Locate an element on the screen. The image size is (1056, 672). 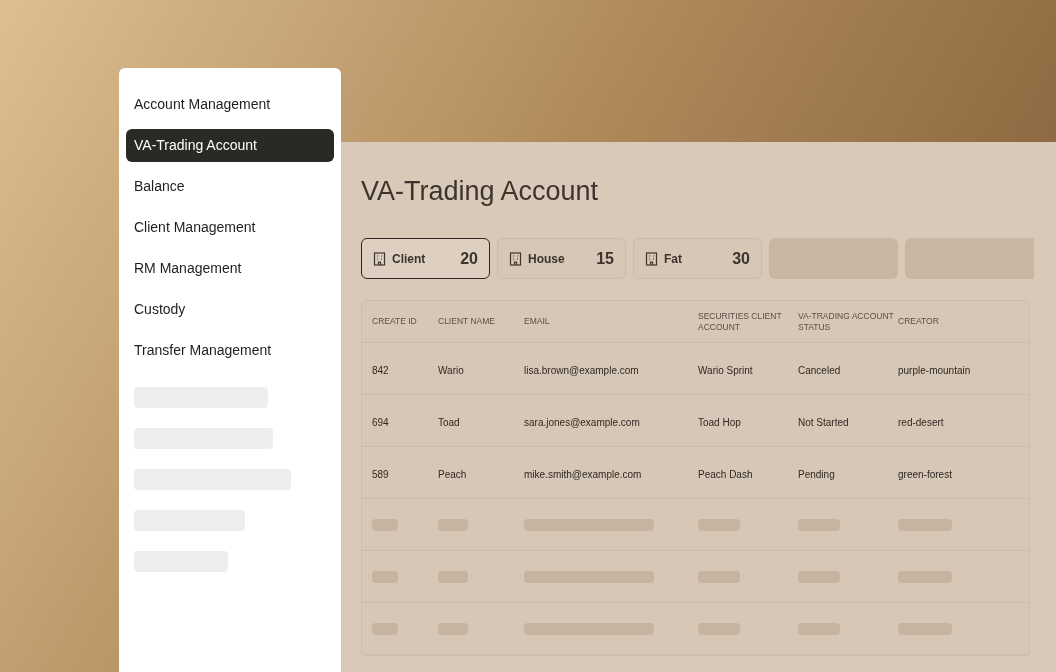
nav-item: Custody is located at coordinates (230, 309).